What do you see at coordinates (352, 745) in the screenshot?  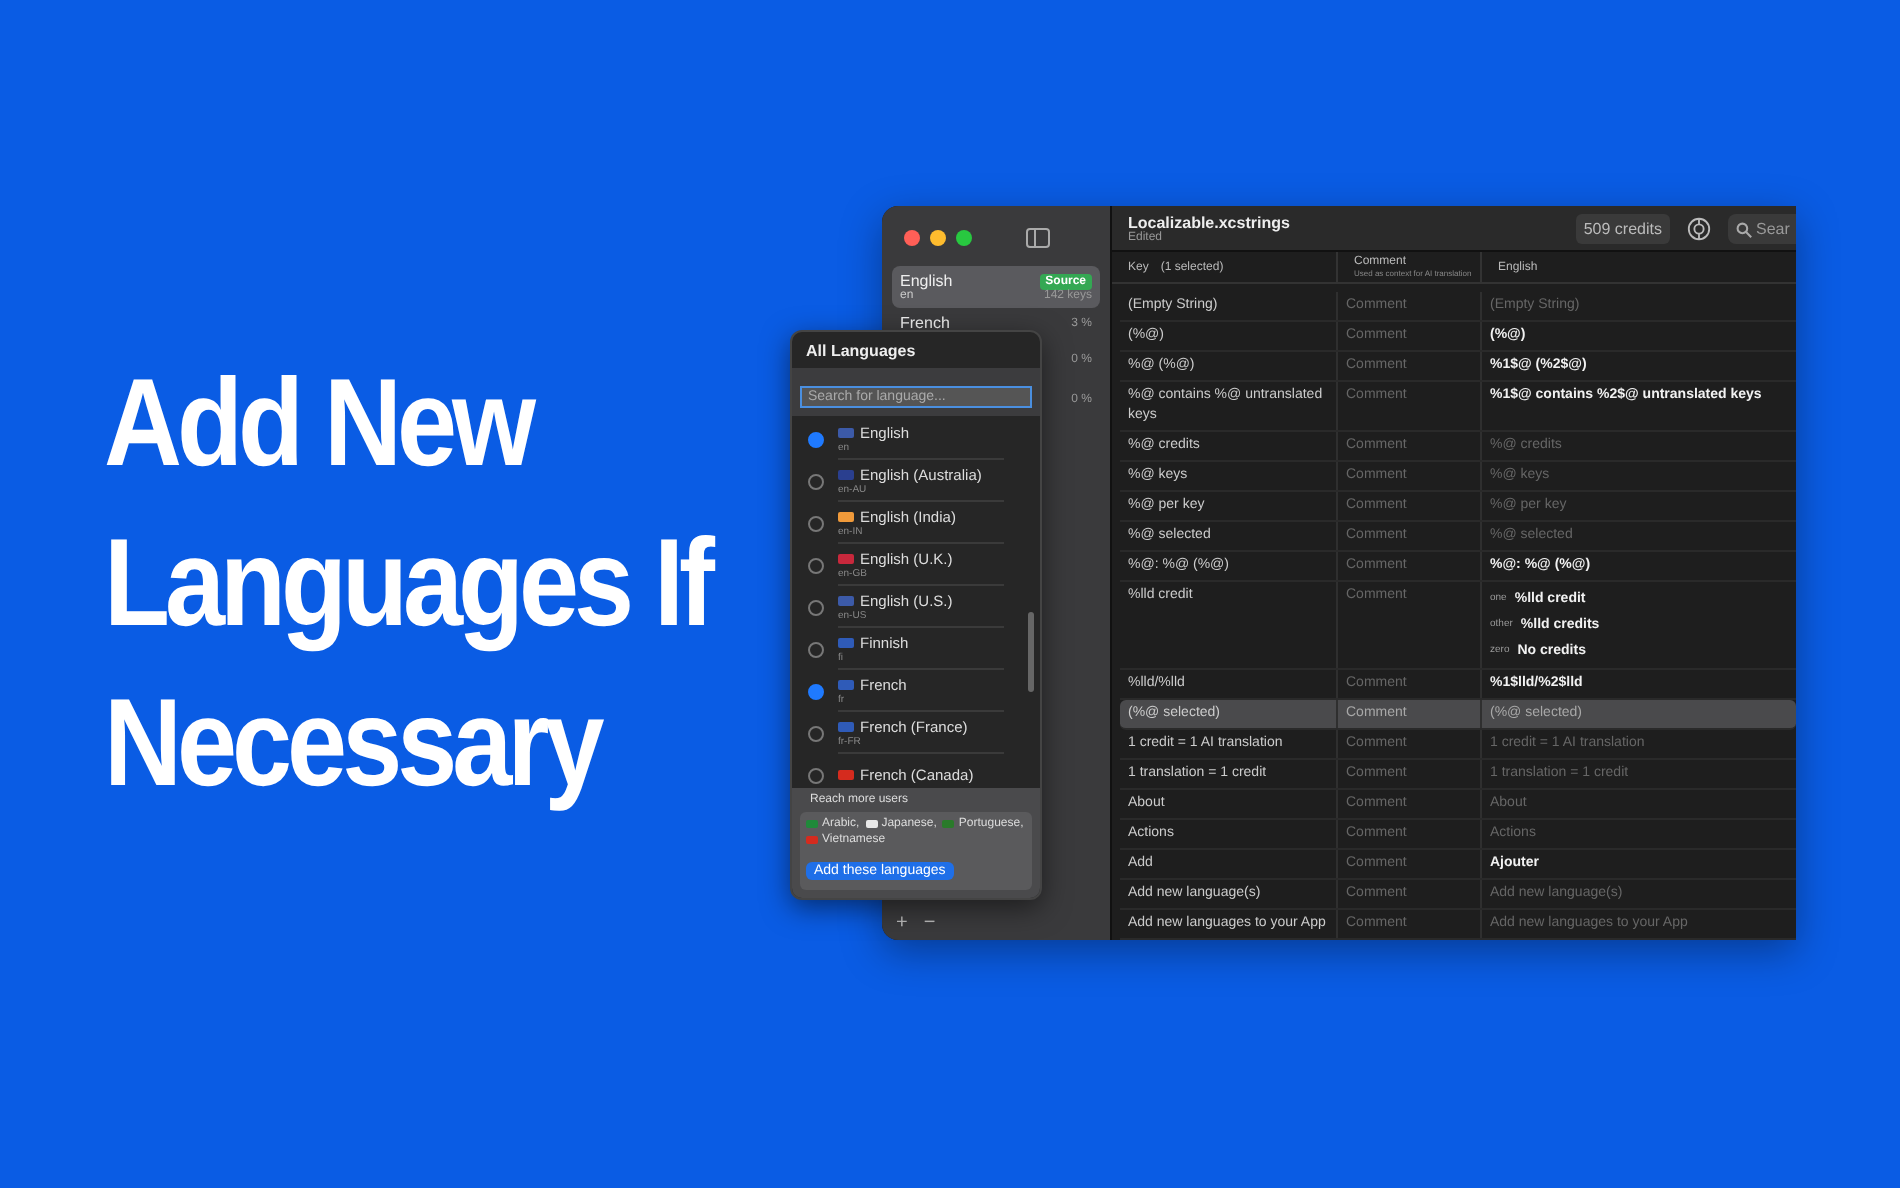 I see `headline: Necessary` at bounding box center [352, 745].